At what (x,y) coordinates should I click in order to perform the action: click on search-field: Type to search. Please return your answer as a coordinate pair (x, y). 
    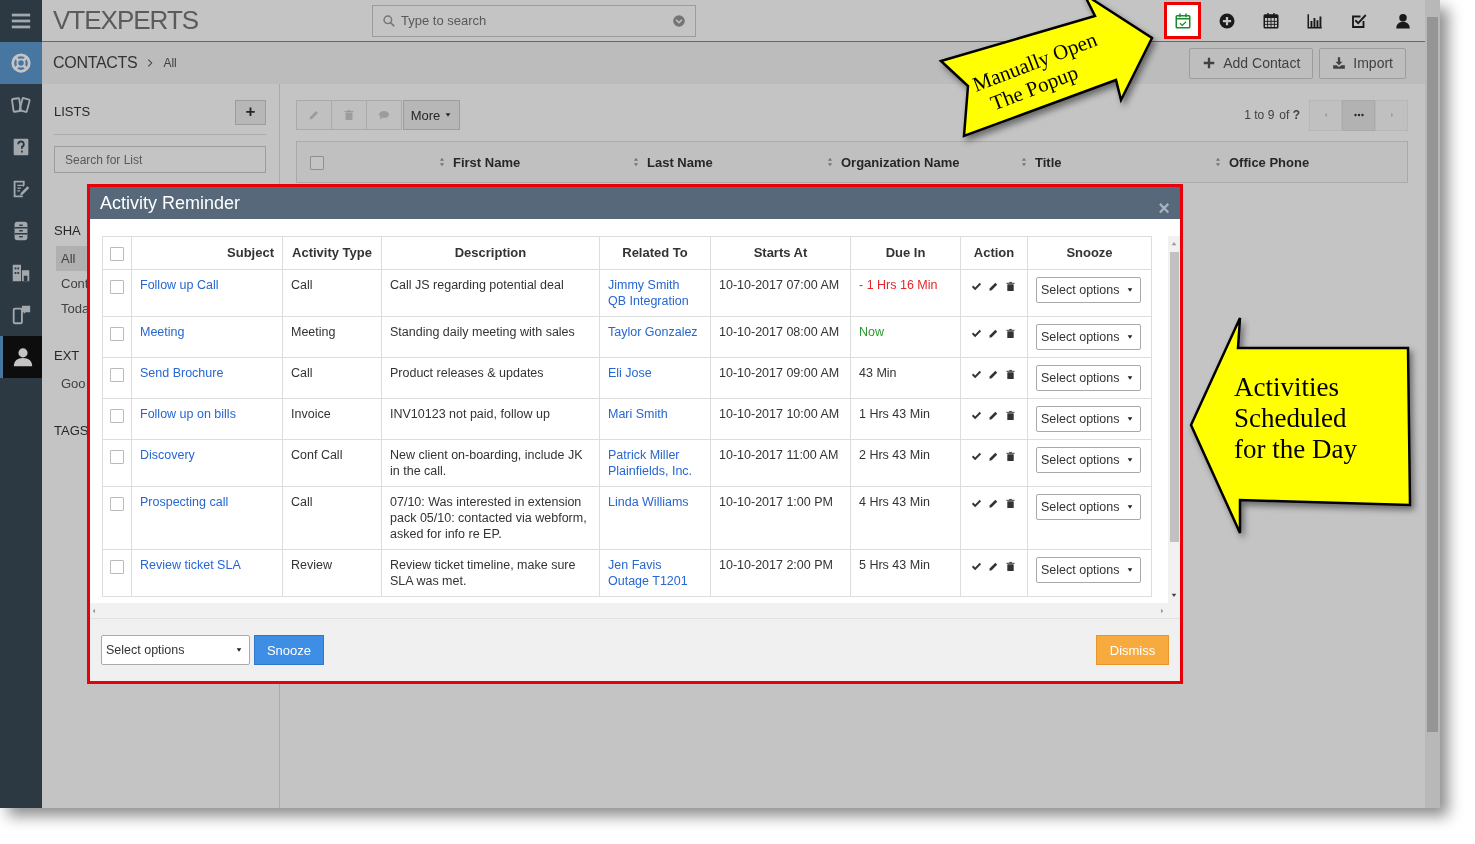
    Looking at the image, I should click on (534, 20).